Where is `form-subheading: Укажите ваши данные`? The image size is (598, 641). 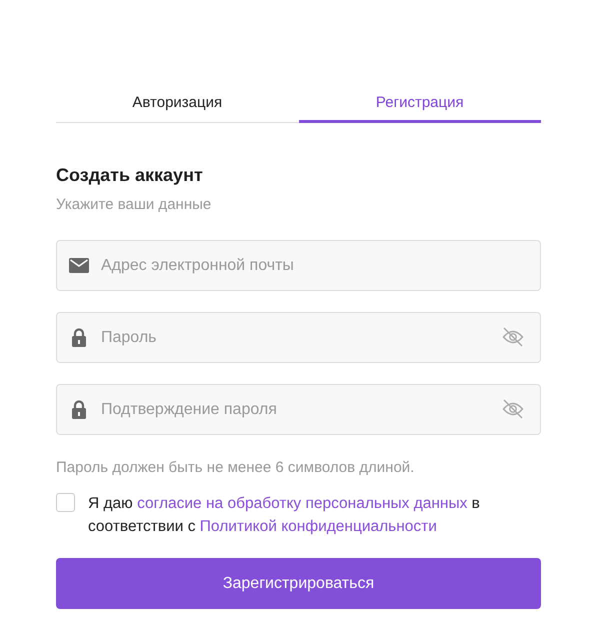 form-subheading: Укажите ваши данные is located at coordinates (134, 204).